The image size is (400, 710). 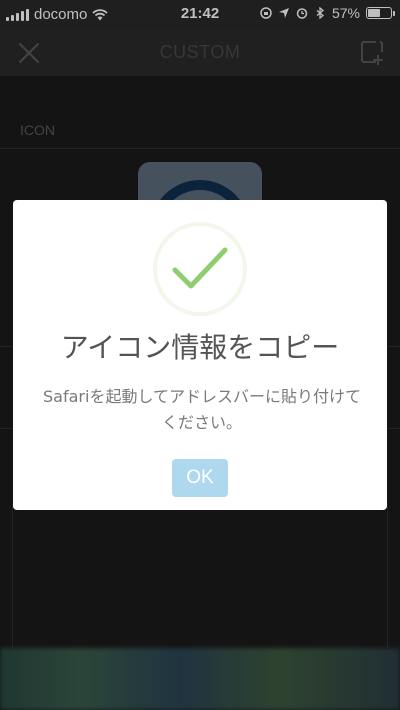 I want to click on check-icon, so click(x=200, y=268).